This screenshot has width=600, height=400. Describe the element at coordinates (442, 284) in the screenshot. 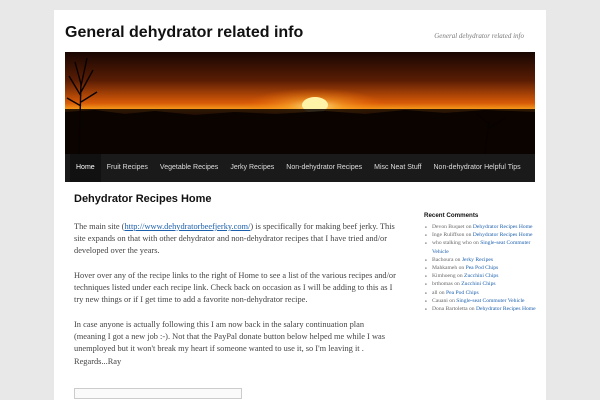

I see `comment-author: brthomas` at that location.